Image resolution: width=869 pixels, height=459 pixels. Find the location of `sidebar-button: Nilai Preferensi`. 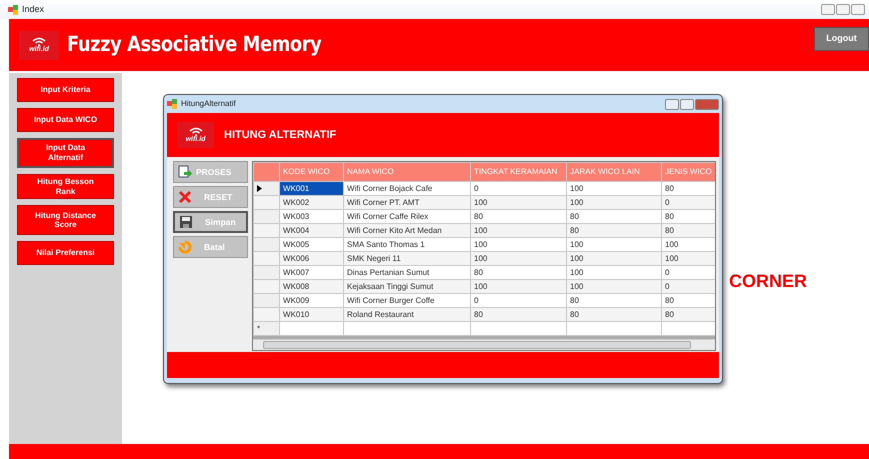

sidebar-button: Nilai Preferensi is located at coordinates (65, 253).